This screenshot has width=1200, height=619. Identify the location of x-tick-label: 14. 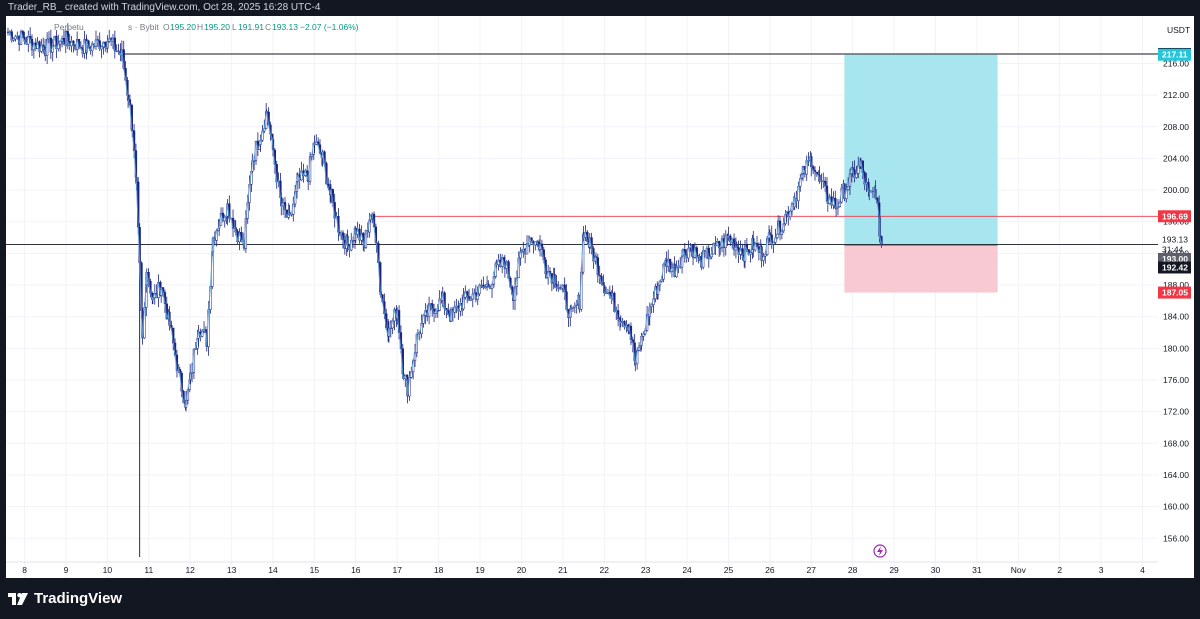
(273, 570).